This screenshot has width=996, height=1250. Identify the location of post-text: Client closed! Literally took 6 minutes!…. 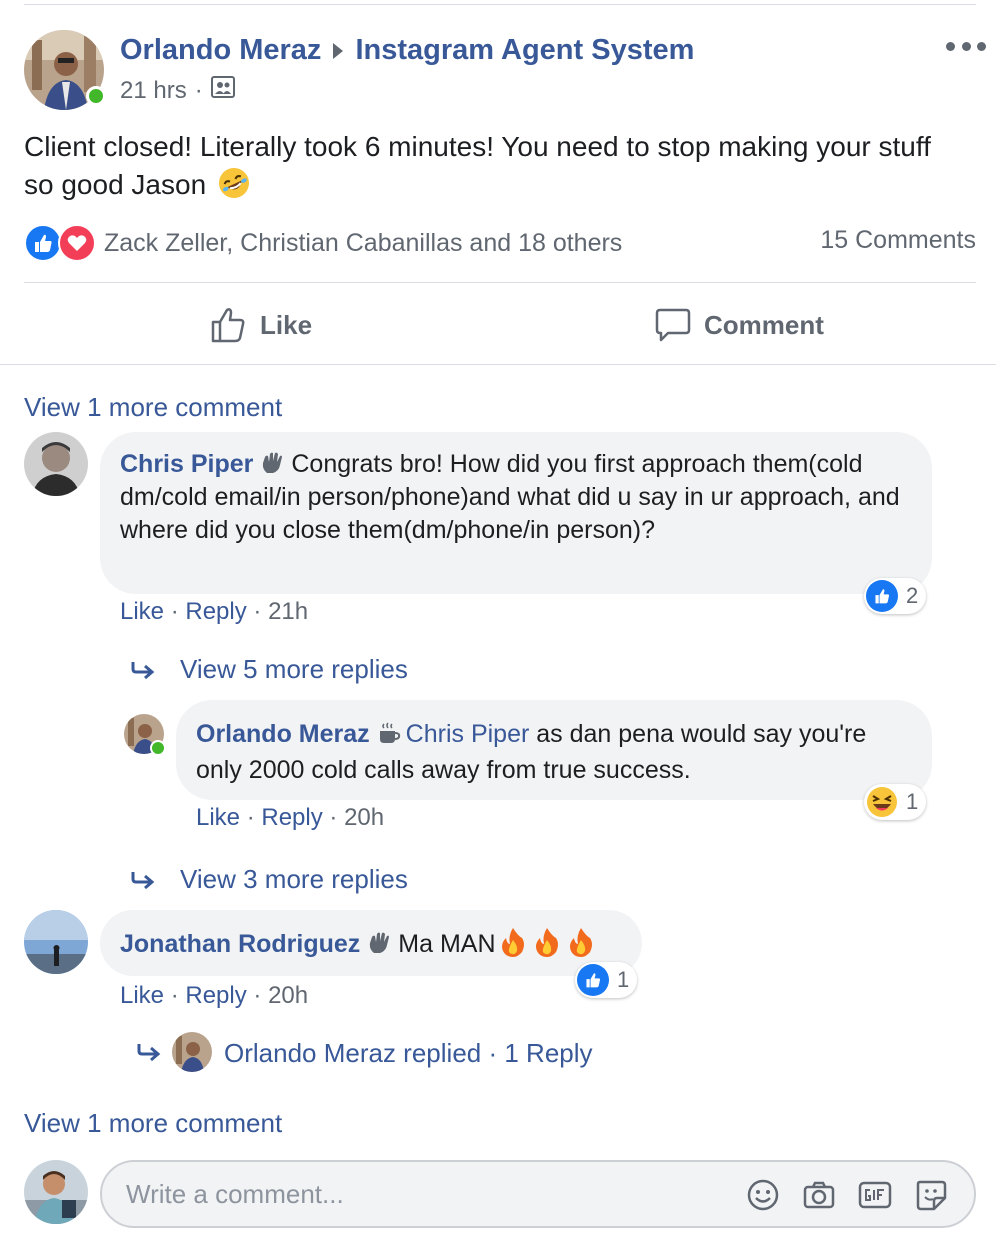
(477, 165).